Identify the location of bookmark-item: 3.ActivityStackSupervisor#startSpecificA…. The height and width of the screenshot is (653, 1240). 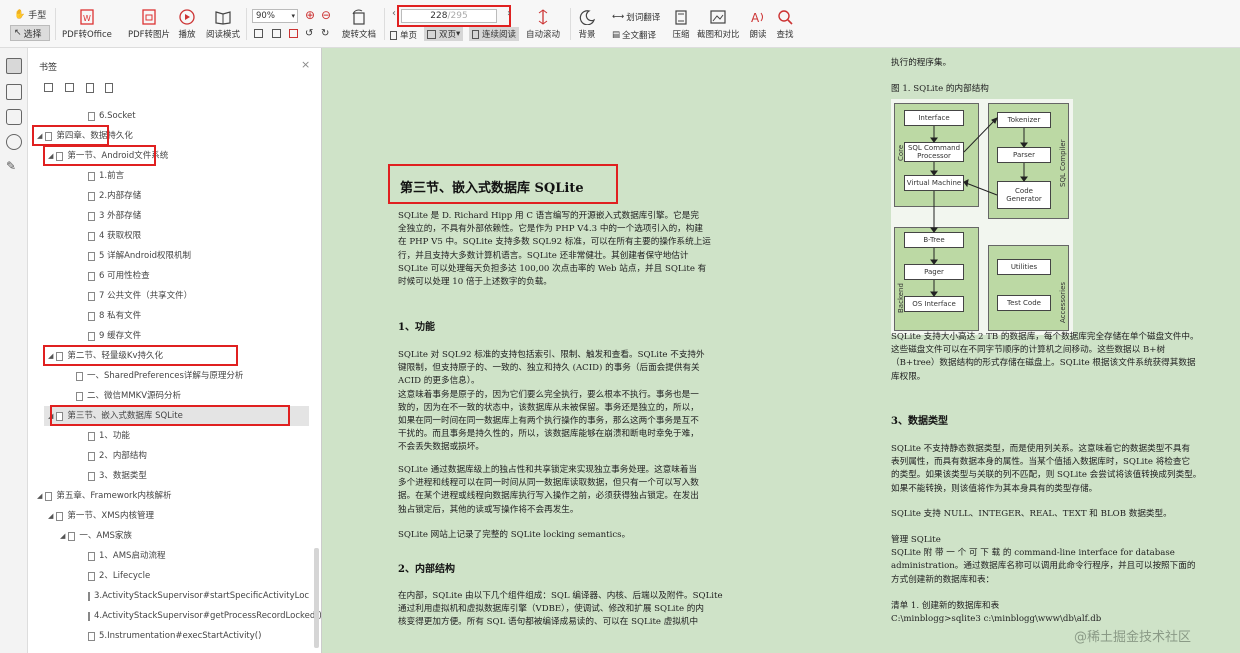
(168, 596).